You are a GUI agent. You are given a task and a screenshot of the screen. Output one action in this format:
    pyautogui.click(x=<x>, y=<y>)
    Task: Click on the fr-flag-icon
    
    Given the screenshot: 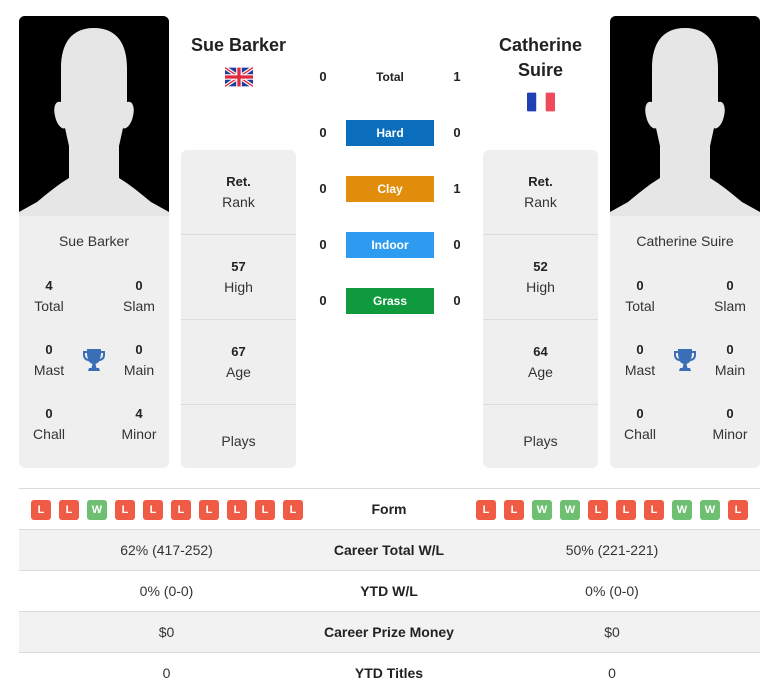 What is the action you would take?
    pyautogui.click(x=541, y=102)
    